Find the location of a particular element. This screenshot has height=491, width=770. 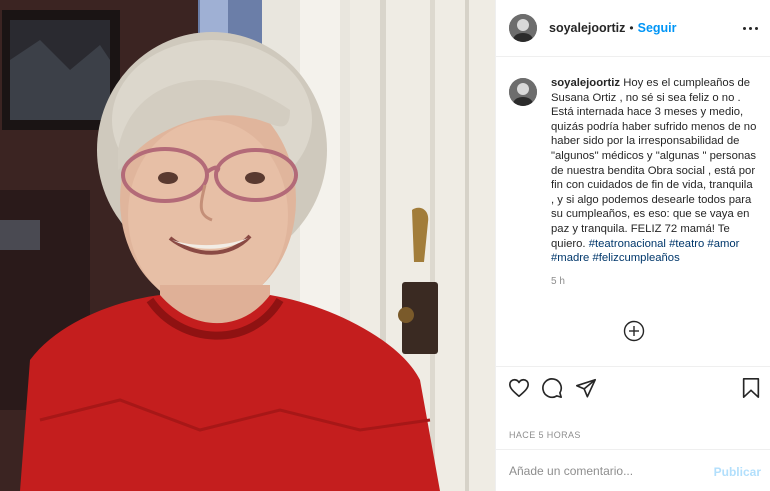

post-header: soyalejoortiz • Seguir is located at coordinates (633, 28).